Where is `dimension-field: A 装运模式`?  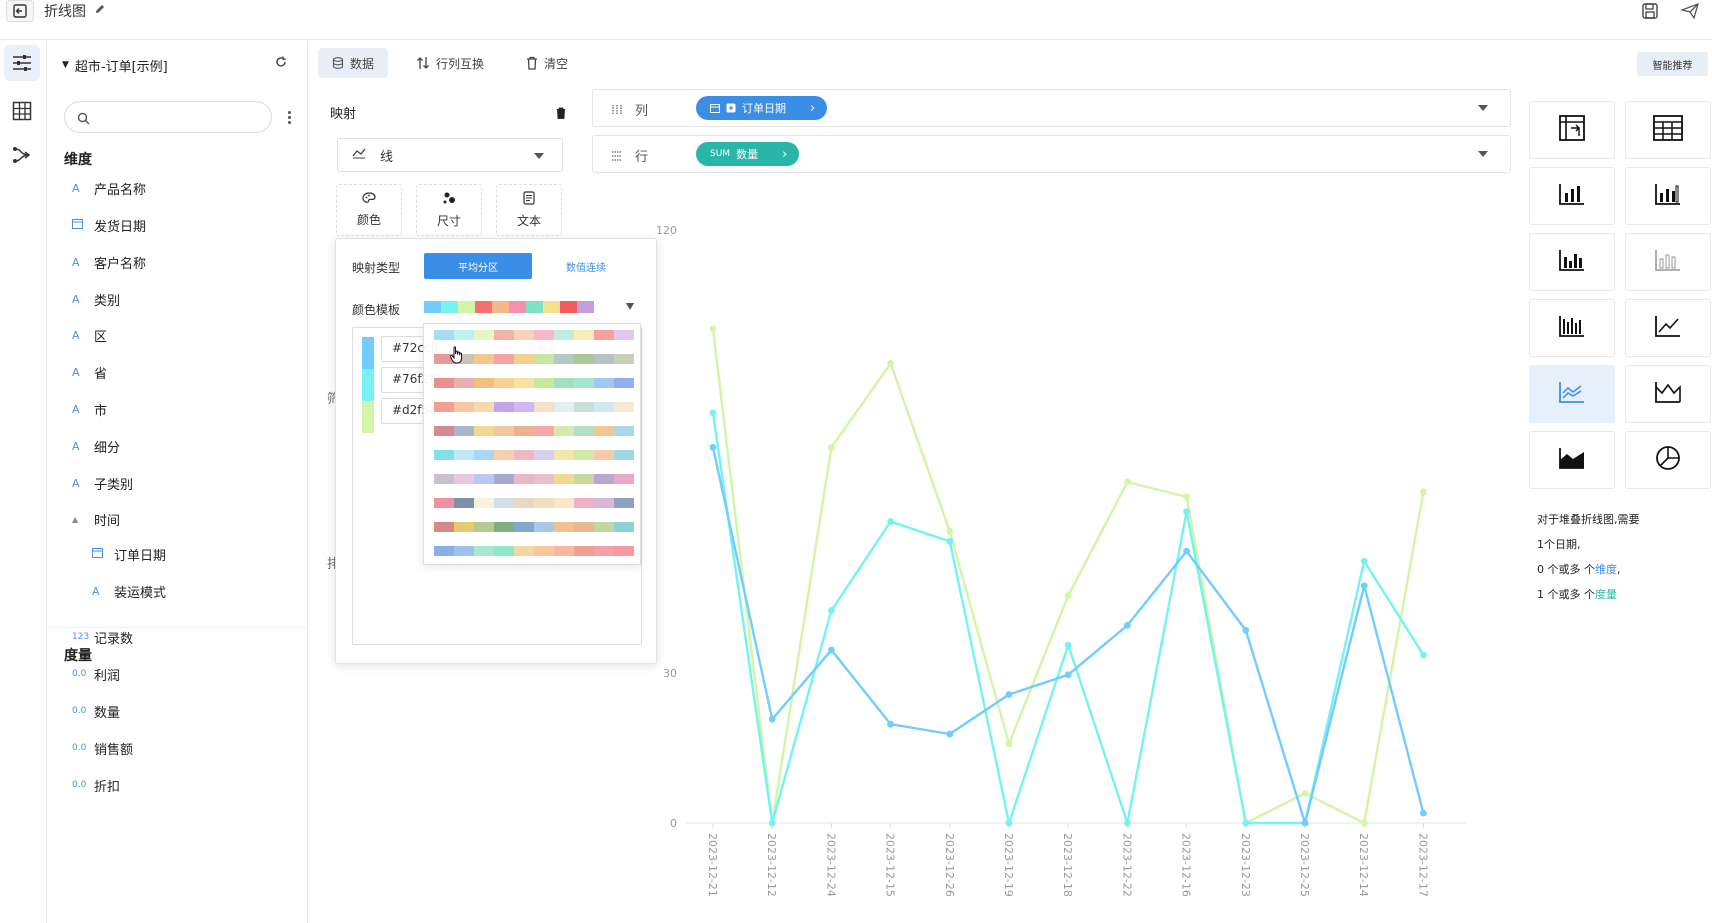
dimension-field: A 装运模式 is located at coordinates (129, 591).